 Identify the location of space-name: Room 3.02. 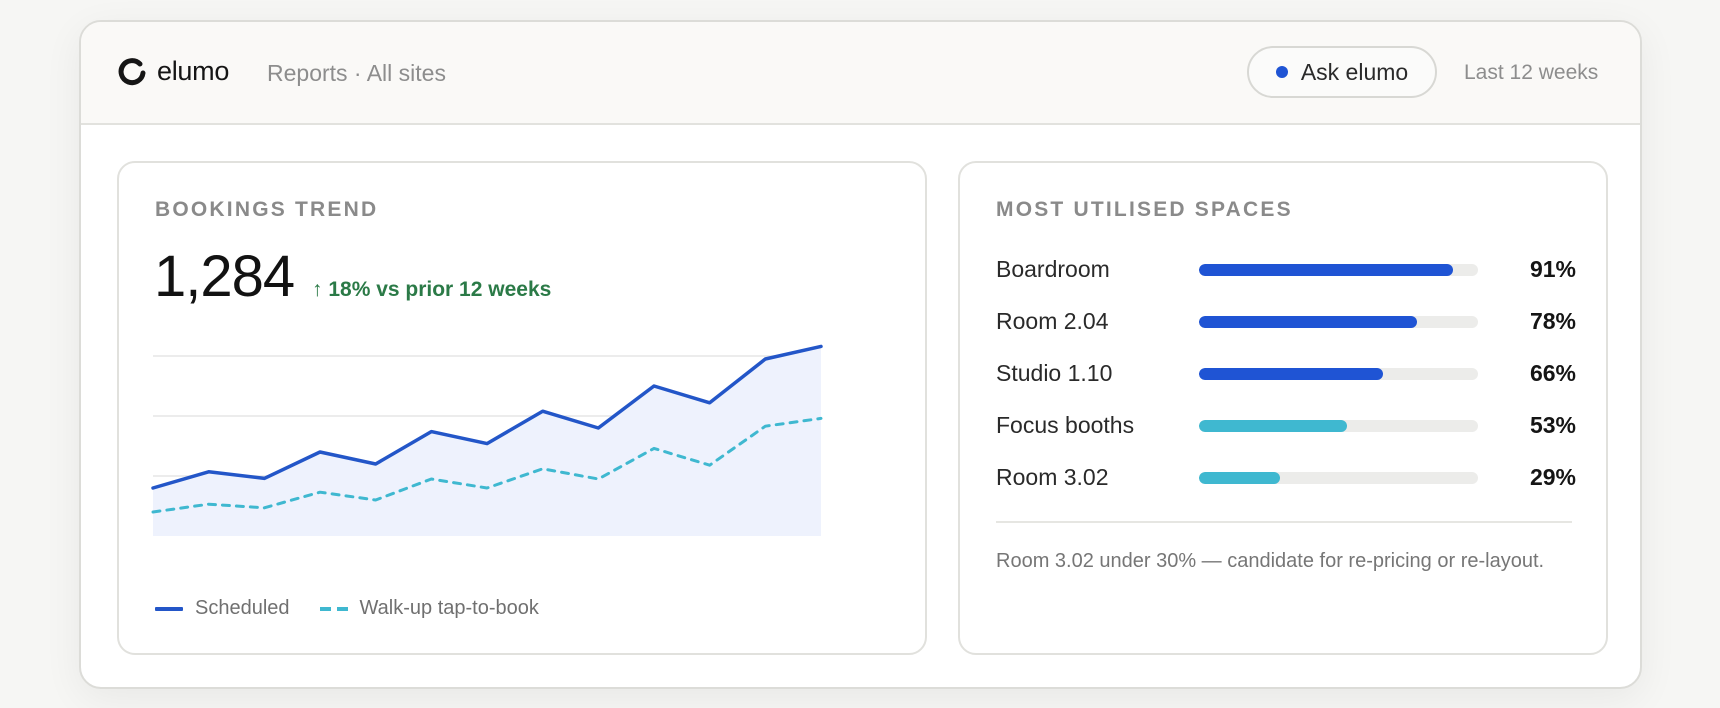
(1052, 477).